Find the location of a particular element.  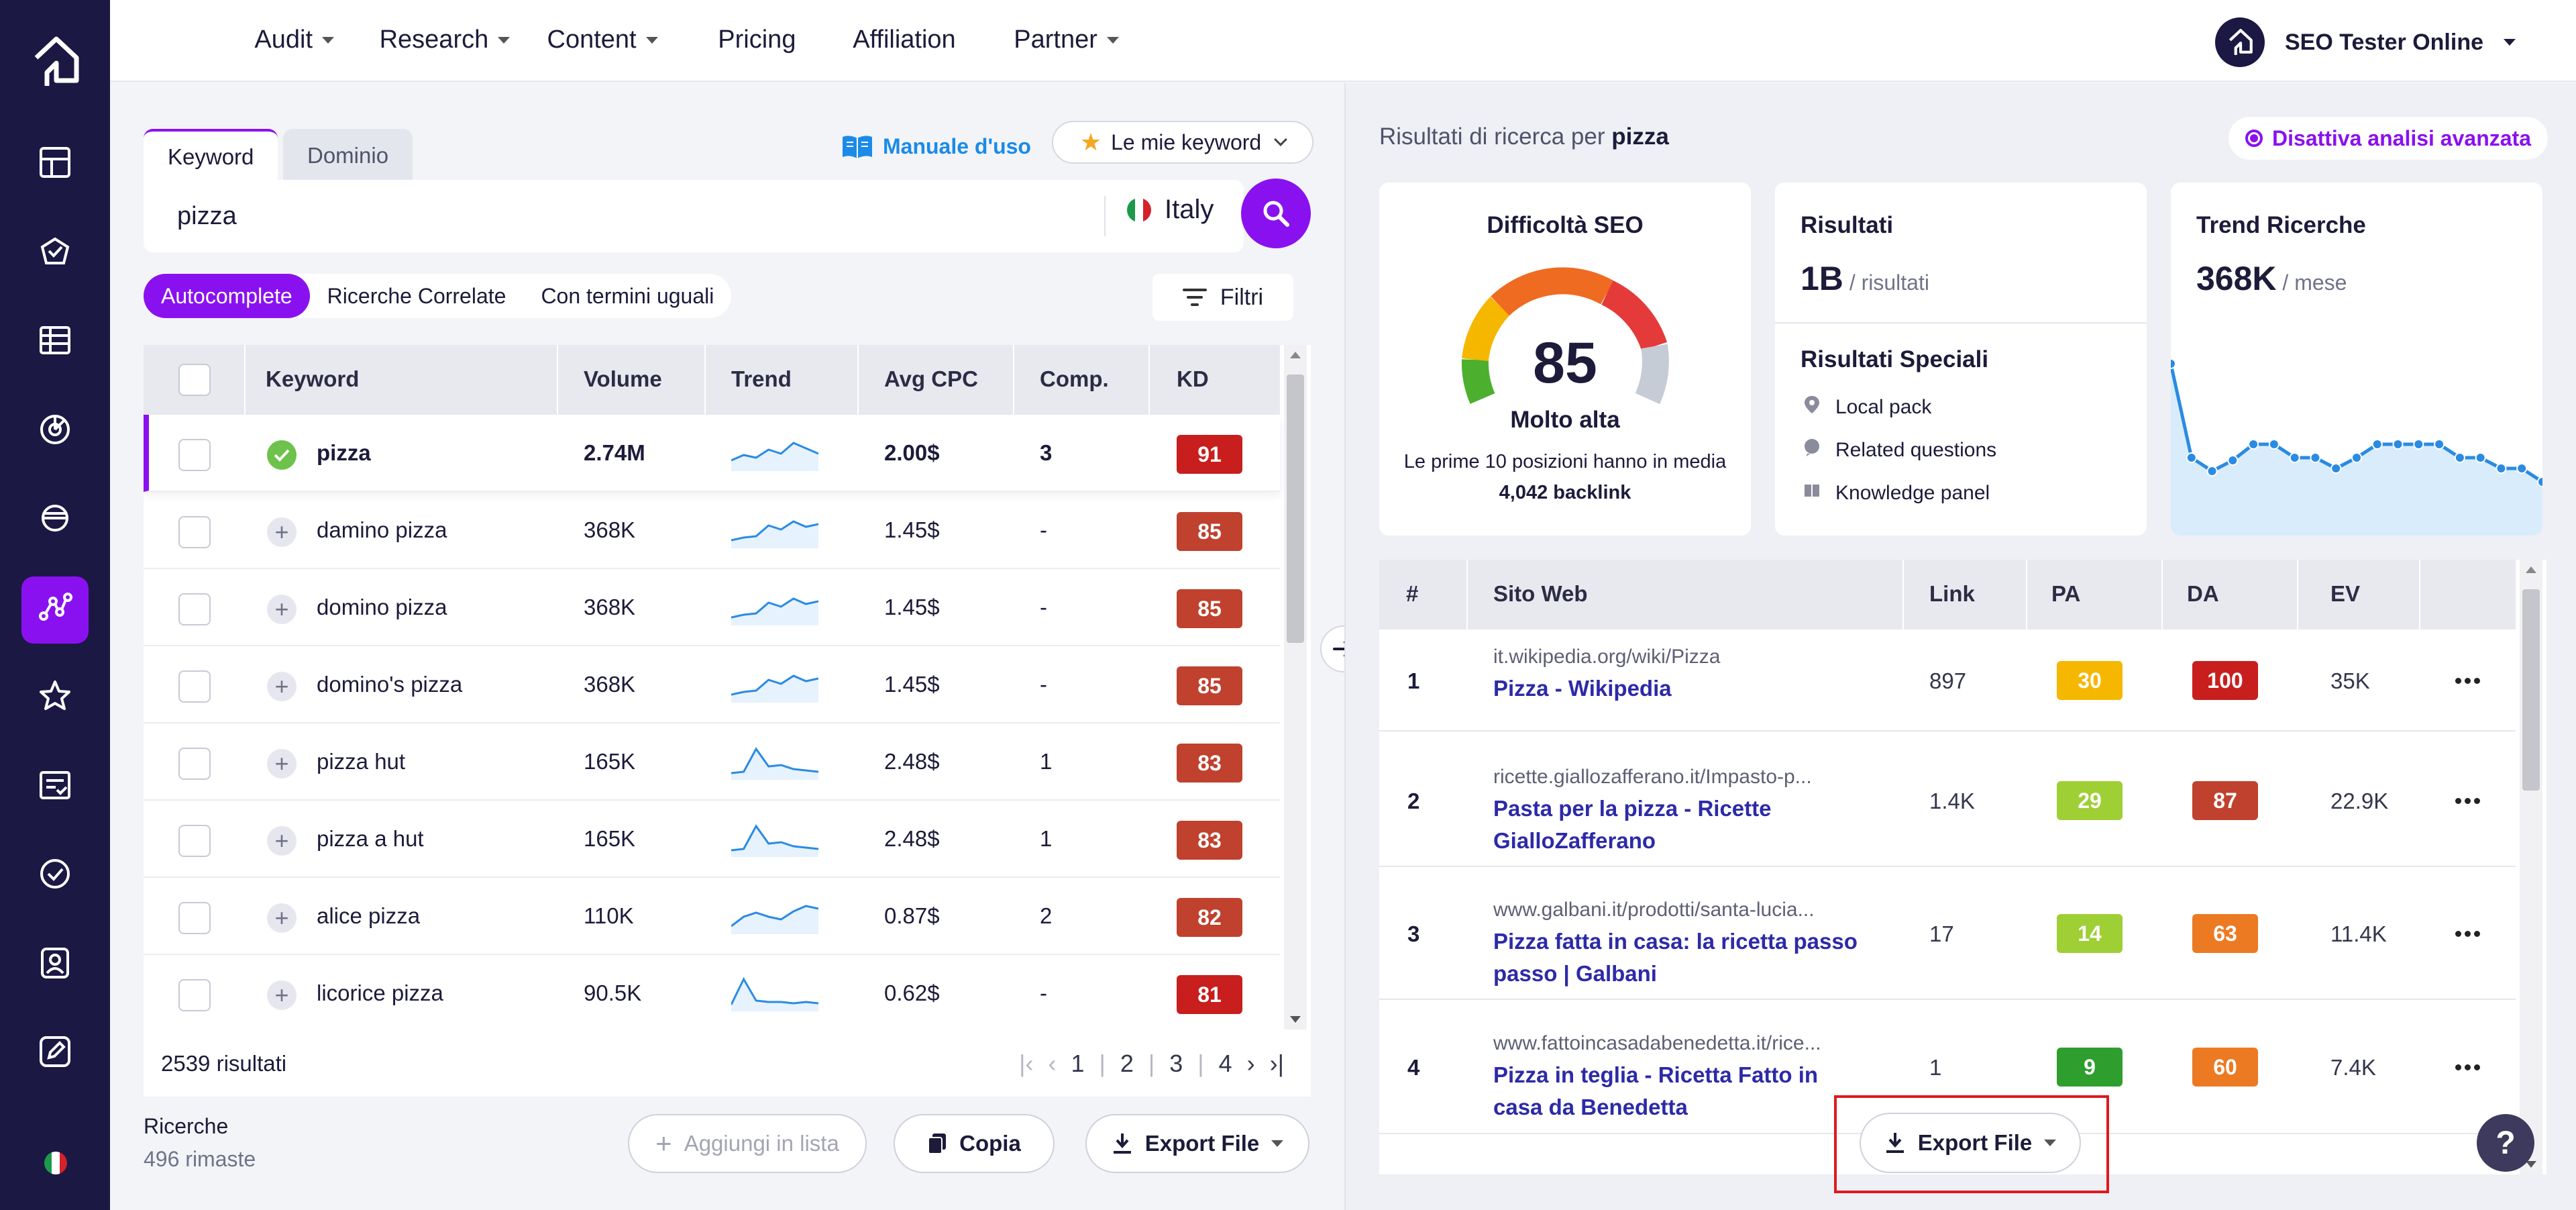

mode-ricerche-correlate: Ricerche Correlate is located at coordinates (417, 296).